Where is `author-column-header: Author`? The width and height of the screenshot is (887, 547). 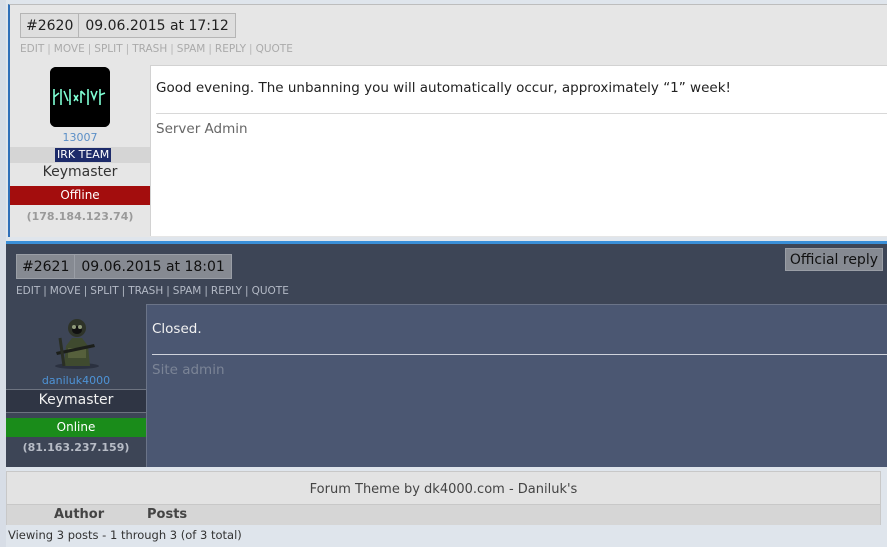 author-column-header: Author is located at coordinates (79, 514).